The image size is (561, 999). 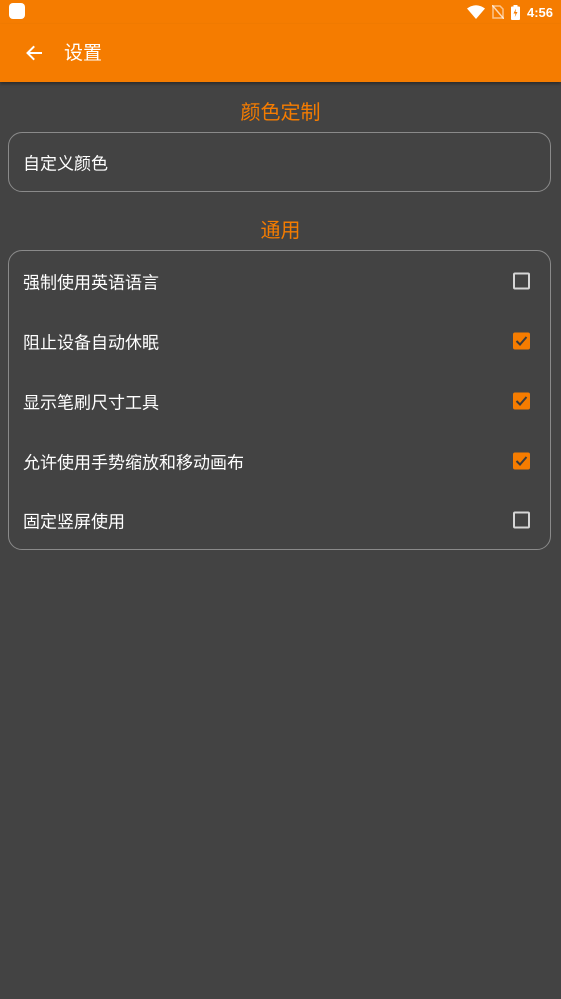 I want to click on prevent-sleep-checkbox, so click(x=521, y=341).